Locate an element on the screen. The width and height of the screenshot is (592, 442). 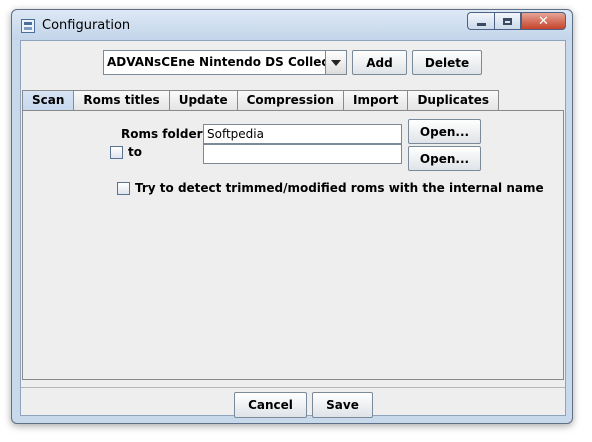
roms-folders-input: Softpedia is located at coordinates (302, 134).